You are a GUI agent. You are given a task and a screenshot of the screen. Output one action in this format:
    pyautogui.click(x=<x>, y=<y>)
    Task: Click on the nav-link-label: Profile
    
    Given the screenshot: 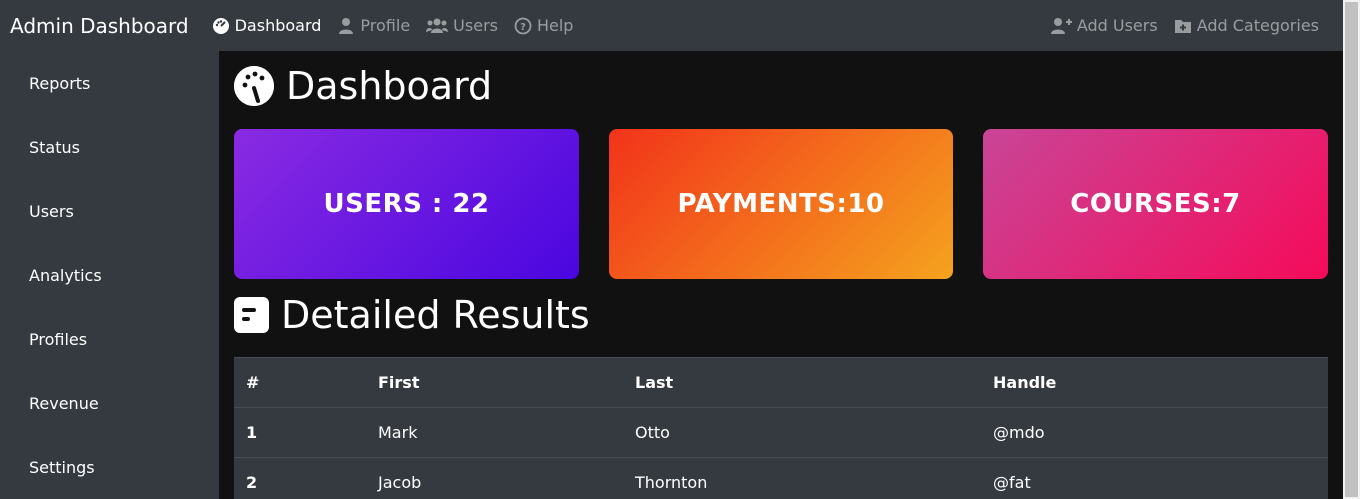 What is the action you would take?
    pyautogui.click(x=385, y=25)
    